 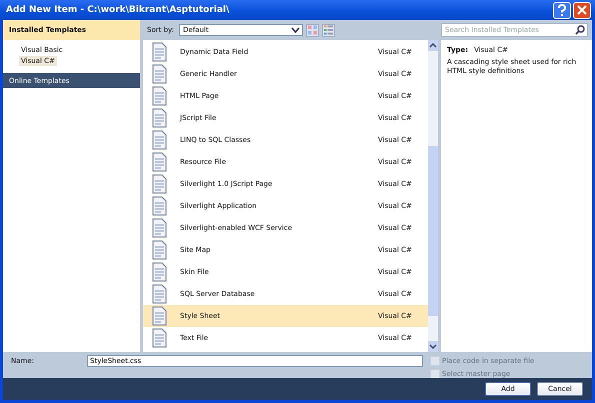 I want to click on window-title: Add New Item - C:\work\Bikrant\Asptutorial\, so click(x=118, y=10).